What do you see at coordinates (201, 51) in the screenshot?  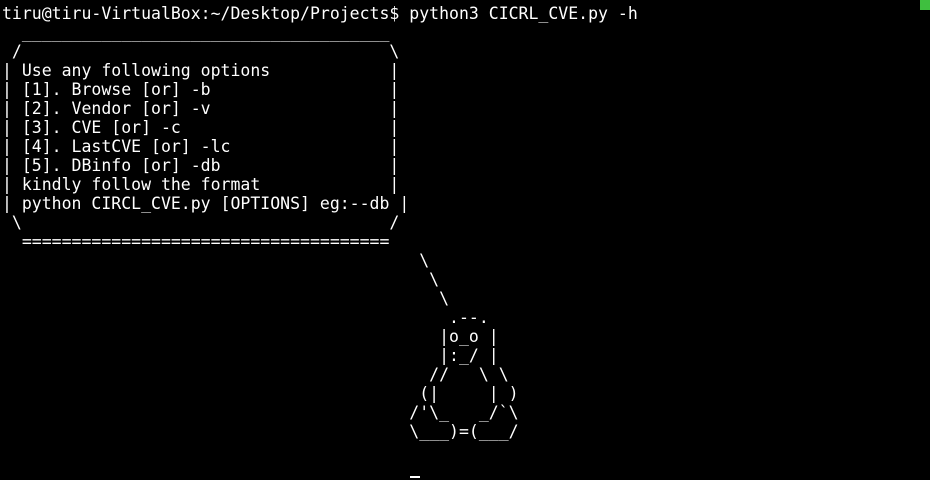 I see `speech-bubble-top-corners: / \` at bounding box center [201, 51].